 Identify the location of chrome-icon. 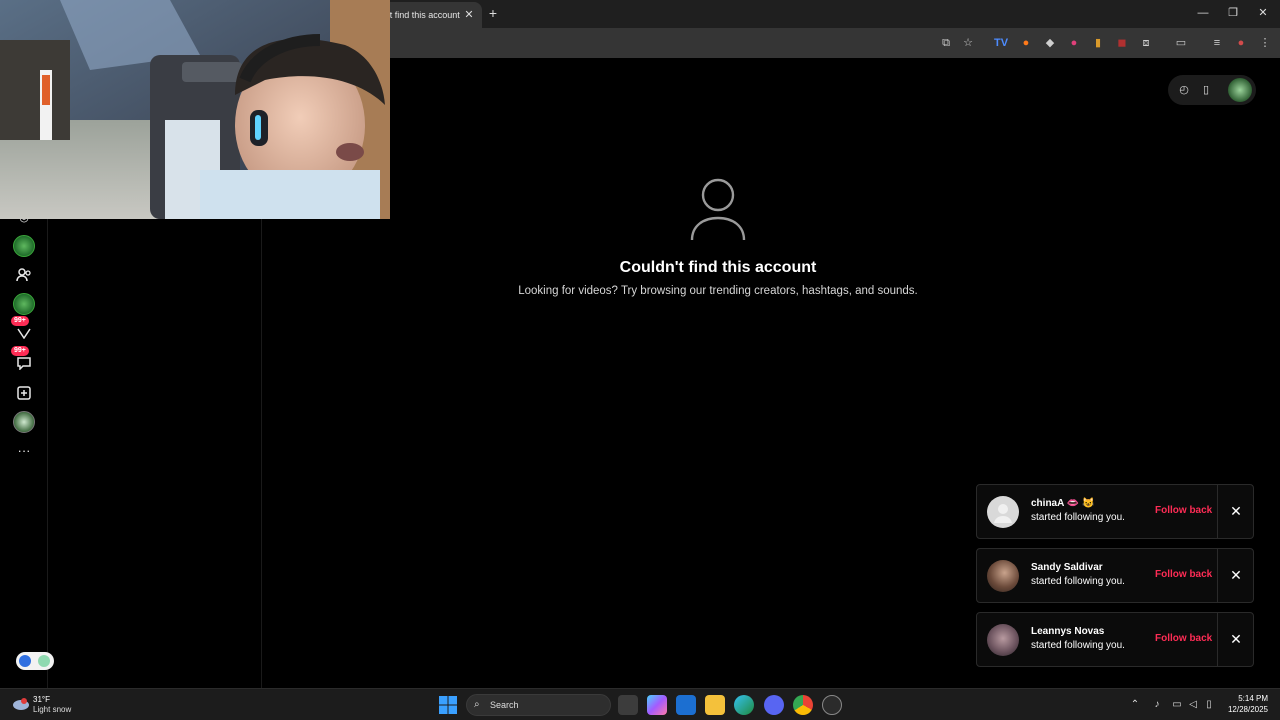
(803, 705).